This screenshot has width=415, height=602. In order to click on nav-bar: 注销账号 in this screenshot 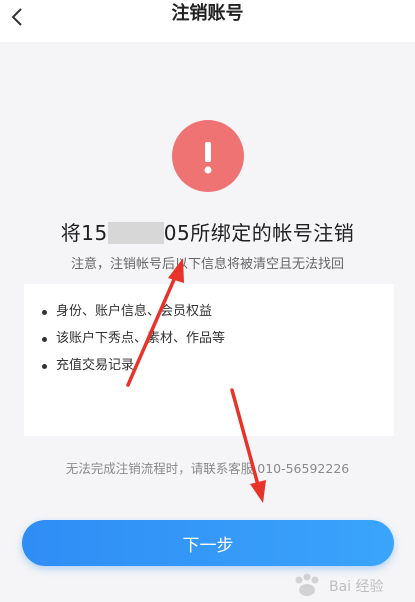, I will do `click(207, 21)`.